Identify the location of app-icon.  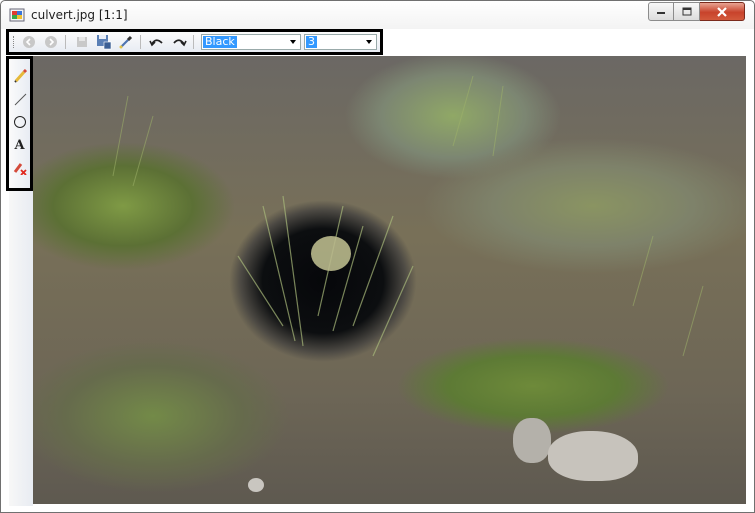
(17, 15).